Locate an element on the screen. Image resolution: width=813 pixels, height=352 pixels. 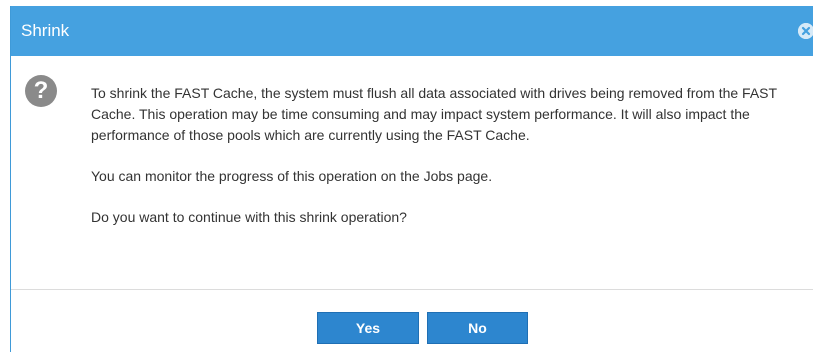
question-icon: ? is located at coordinates (41, 91).